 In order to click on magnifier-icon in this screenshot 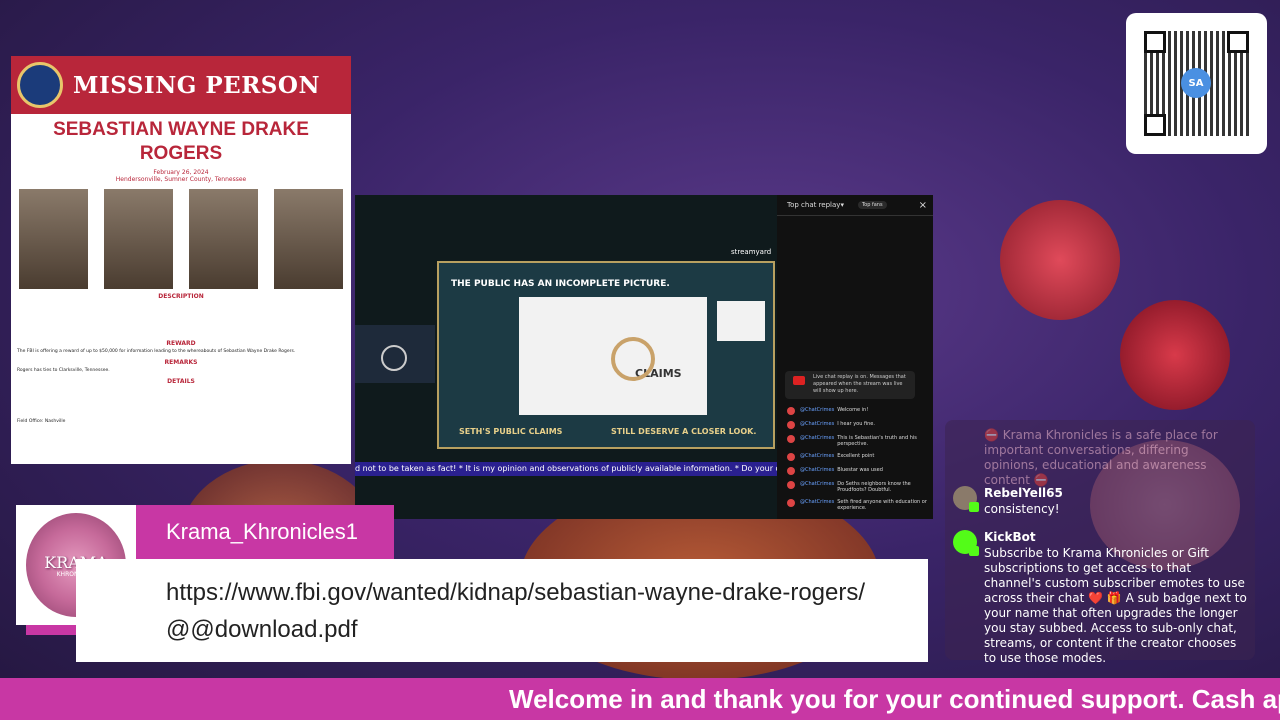, I will do `click(633, 359)`.